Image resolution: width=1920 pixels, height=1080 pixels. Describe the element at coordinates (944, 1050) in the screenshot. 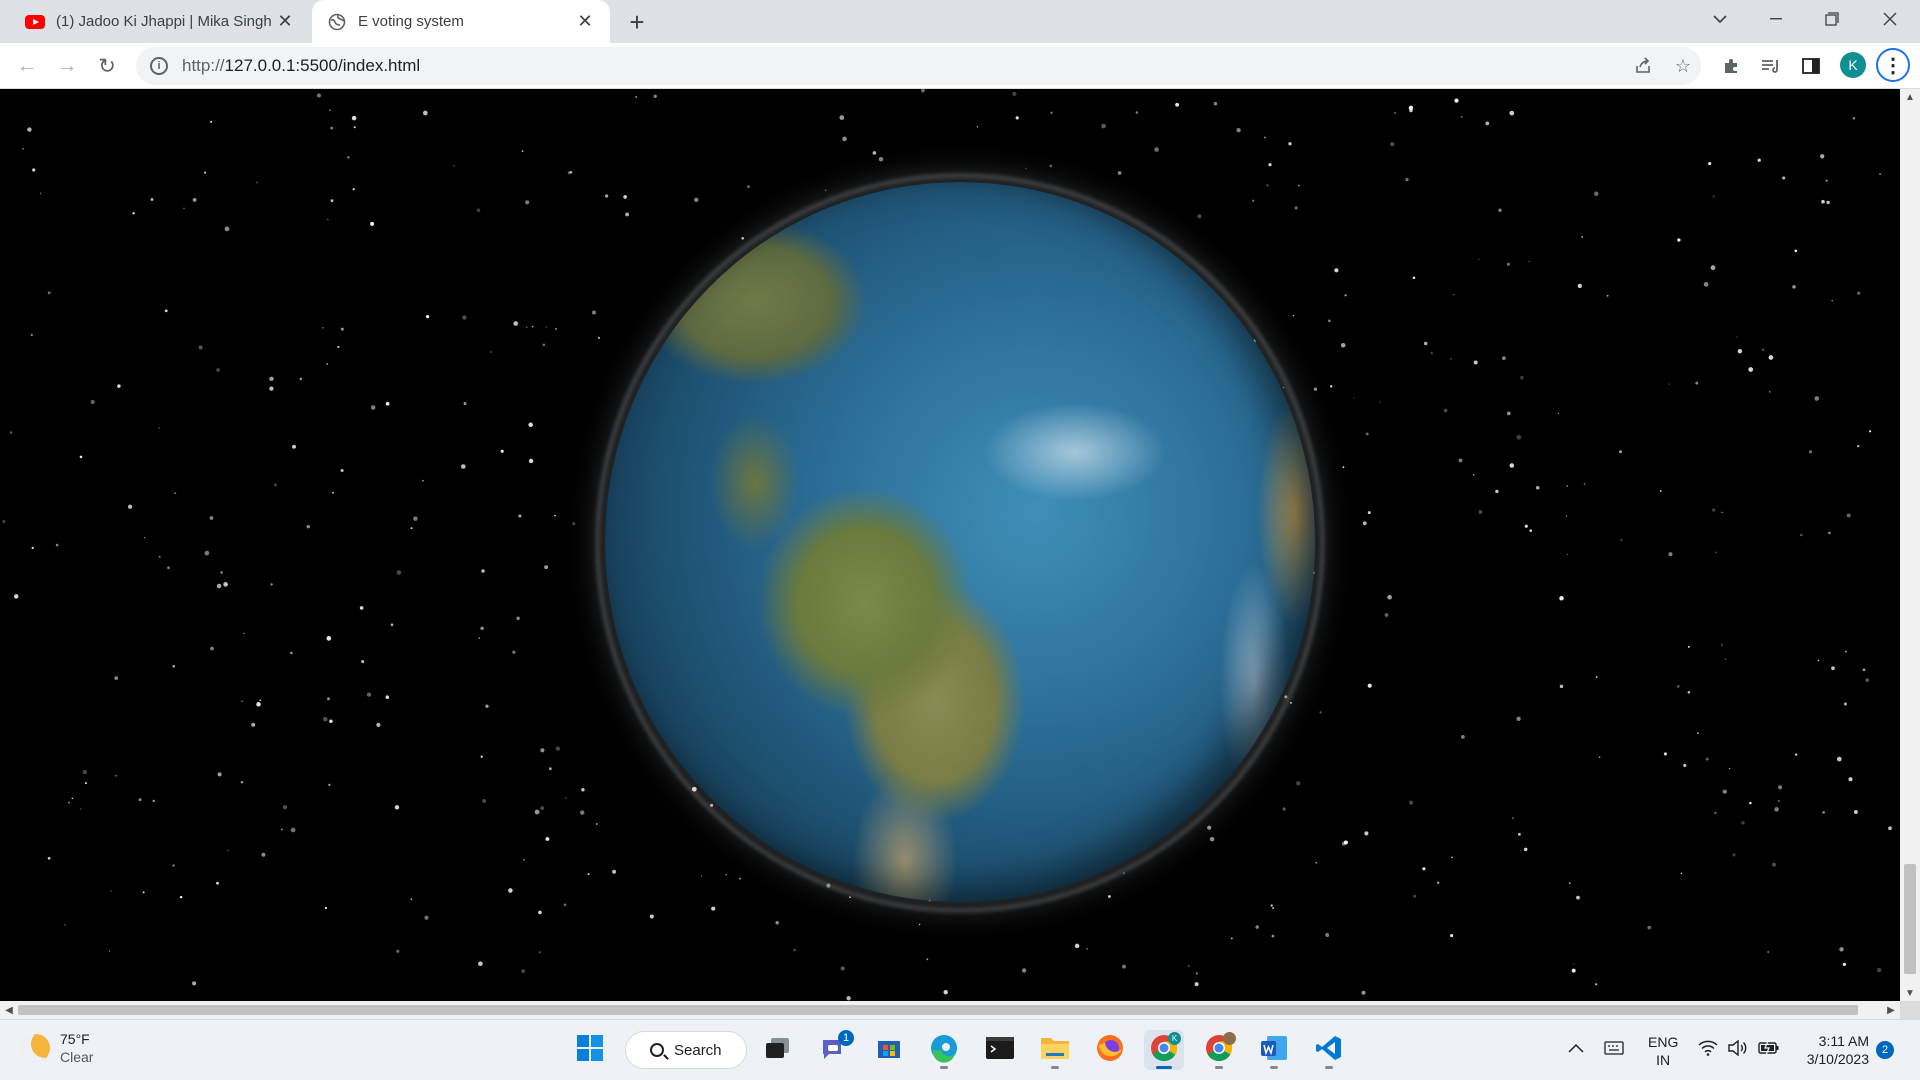

I see `edge-button` at that location.